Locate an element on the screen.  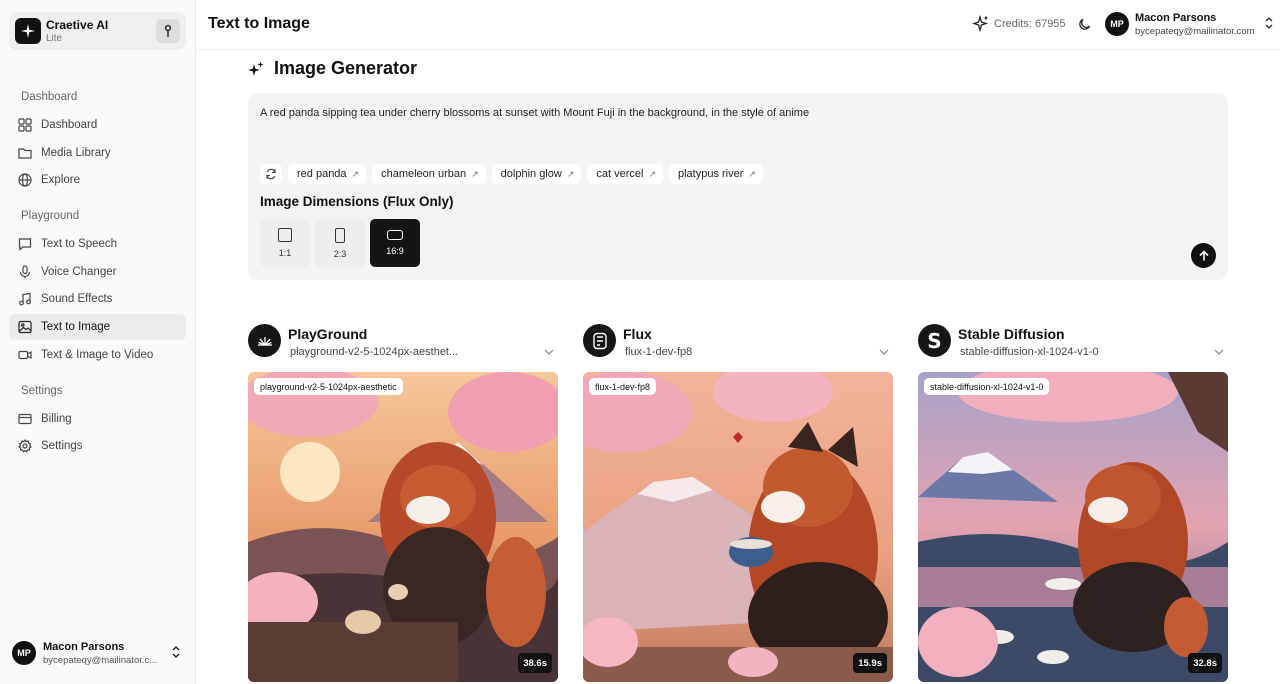
credits-indicator: Credits: 67955 is located at coordinates (1019, 24).